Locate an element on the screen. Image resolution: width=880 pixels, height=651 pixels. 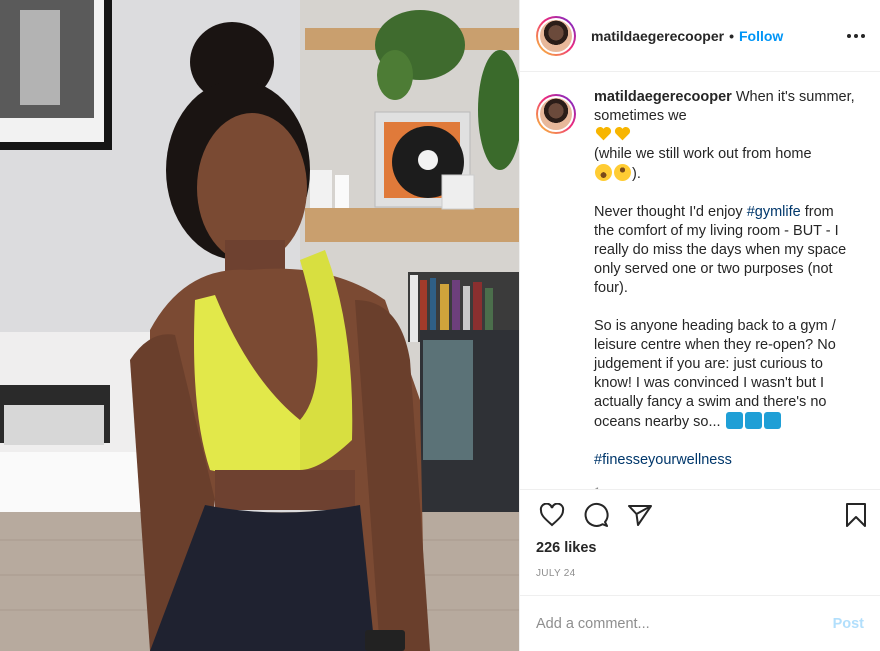
sweat-smile-emoji-icon is located at coordinates (603, 172).